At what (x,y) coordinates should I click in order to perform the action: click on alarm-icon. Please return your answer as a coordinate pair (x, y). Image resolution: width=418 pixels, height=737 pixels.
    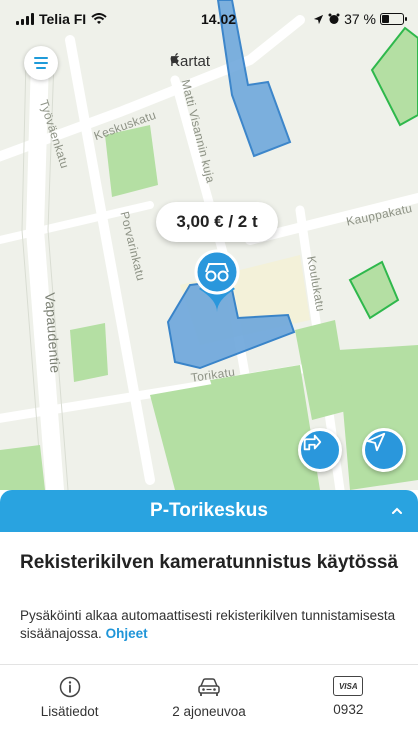
    Looking at the image, I should click on (334, 18).